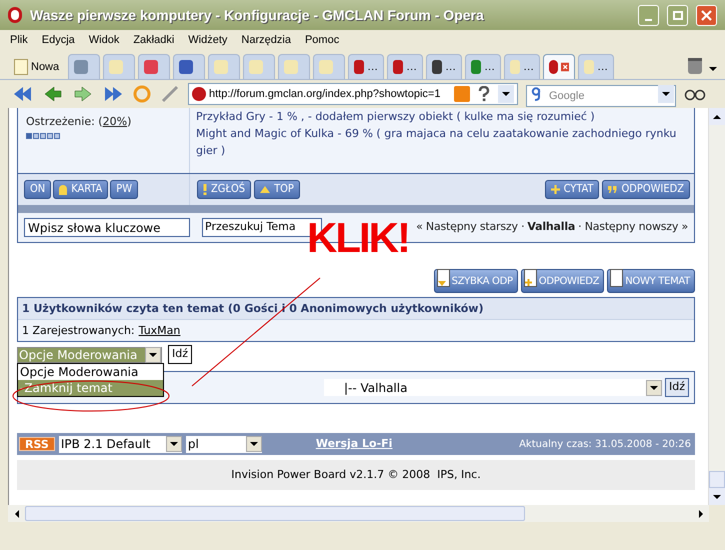  What do you see at coordinates (265, 189) in the screenshot?
I see `up-arrow-icon` at bounding box center [265, 189].